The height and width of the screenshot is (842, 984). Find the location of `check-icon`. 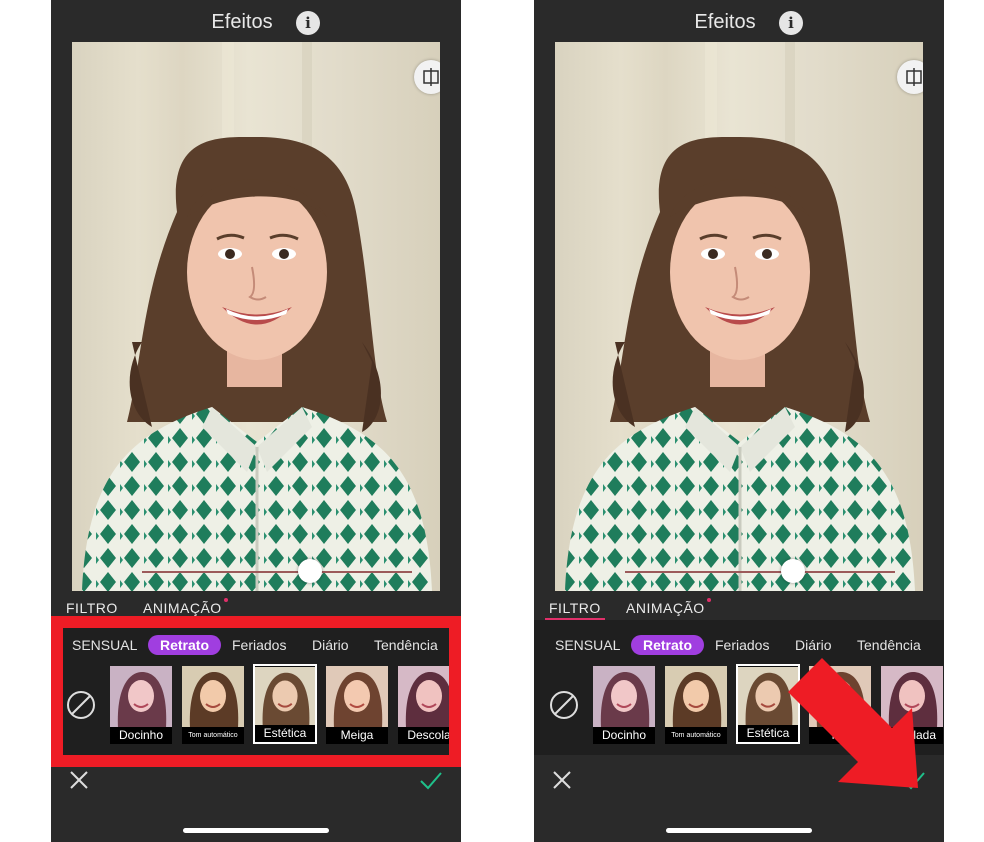

check-icon is located at coordinates (431, 780).